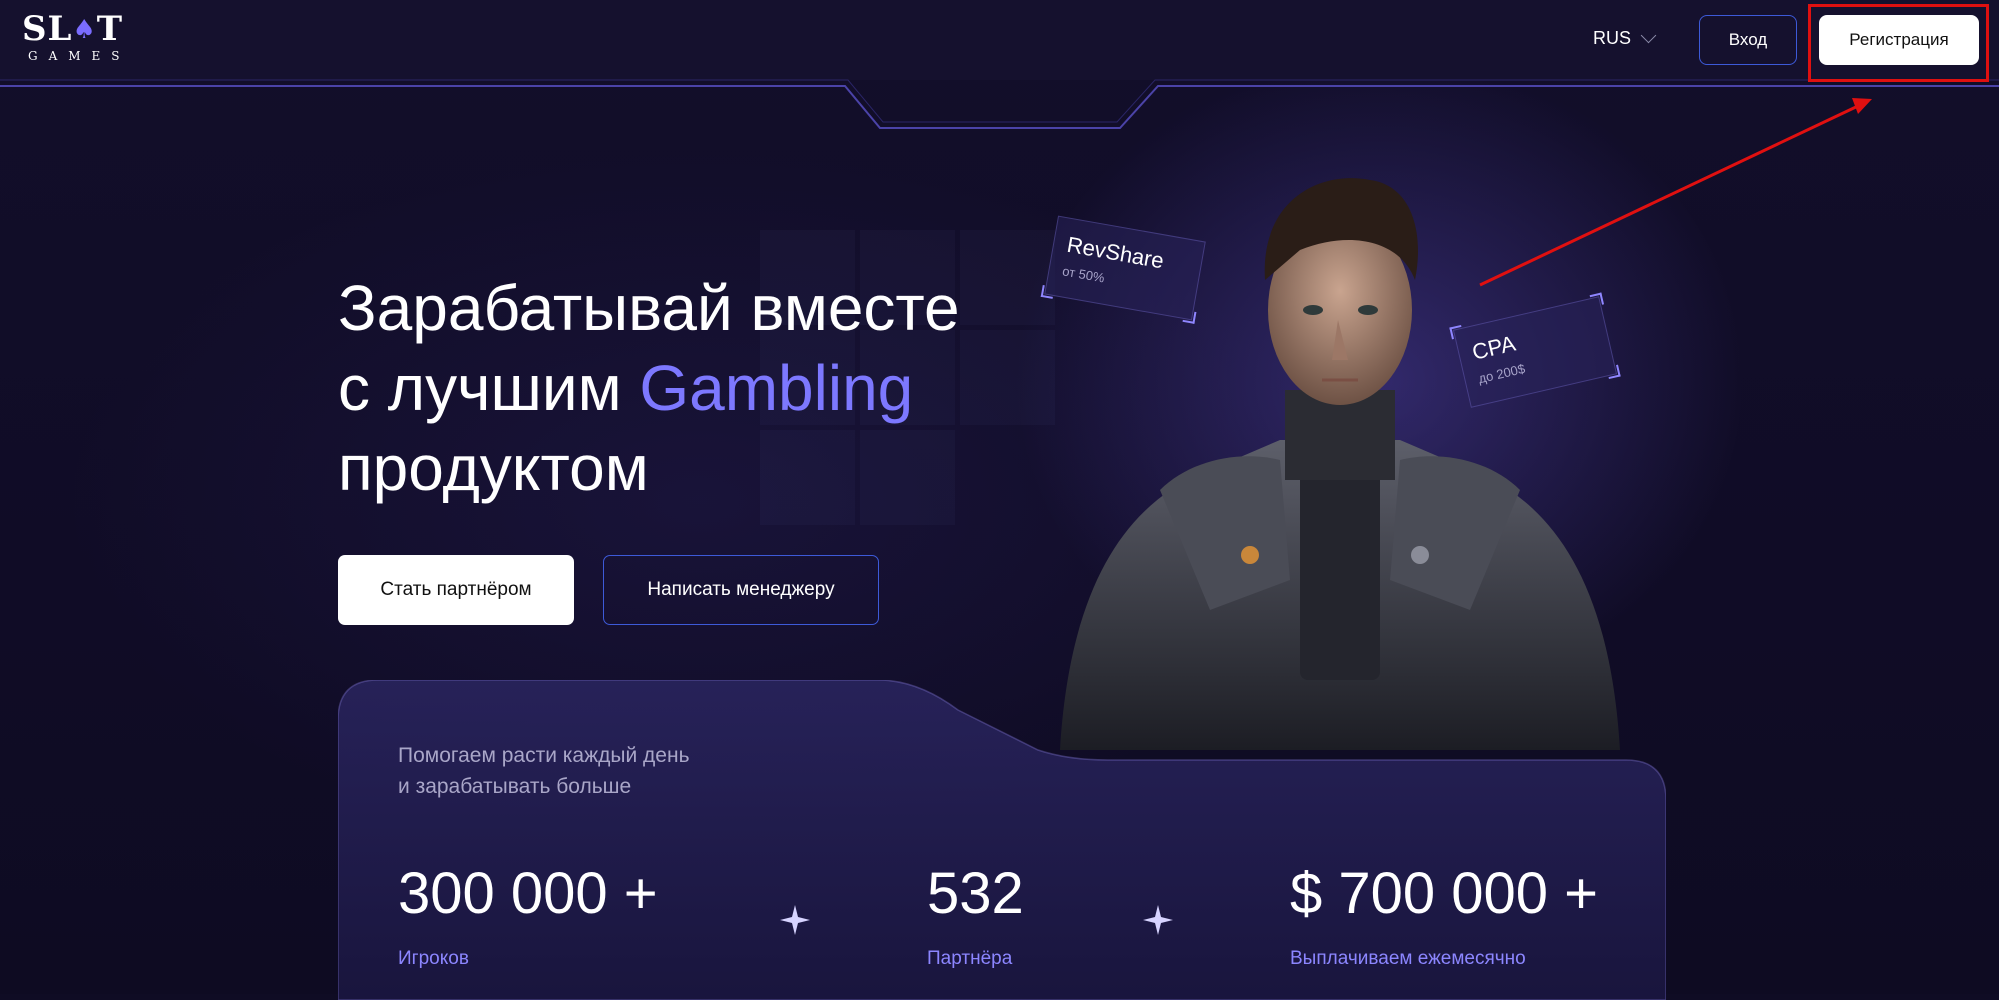 The height and width of the screenshot is (1000, 1999). Describe the element at coordinates (456, 590) in the screenshot. I see `become-partner-button: Стать партнёром` at that location.